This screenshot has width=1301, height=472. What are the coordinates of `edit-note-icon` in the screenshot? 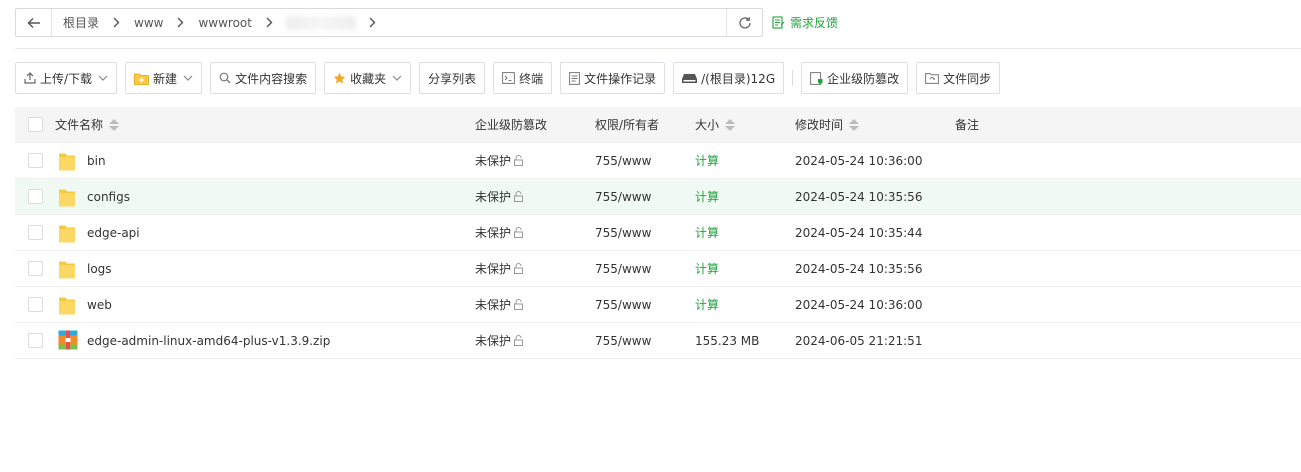 It's located at (778, 22).